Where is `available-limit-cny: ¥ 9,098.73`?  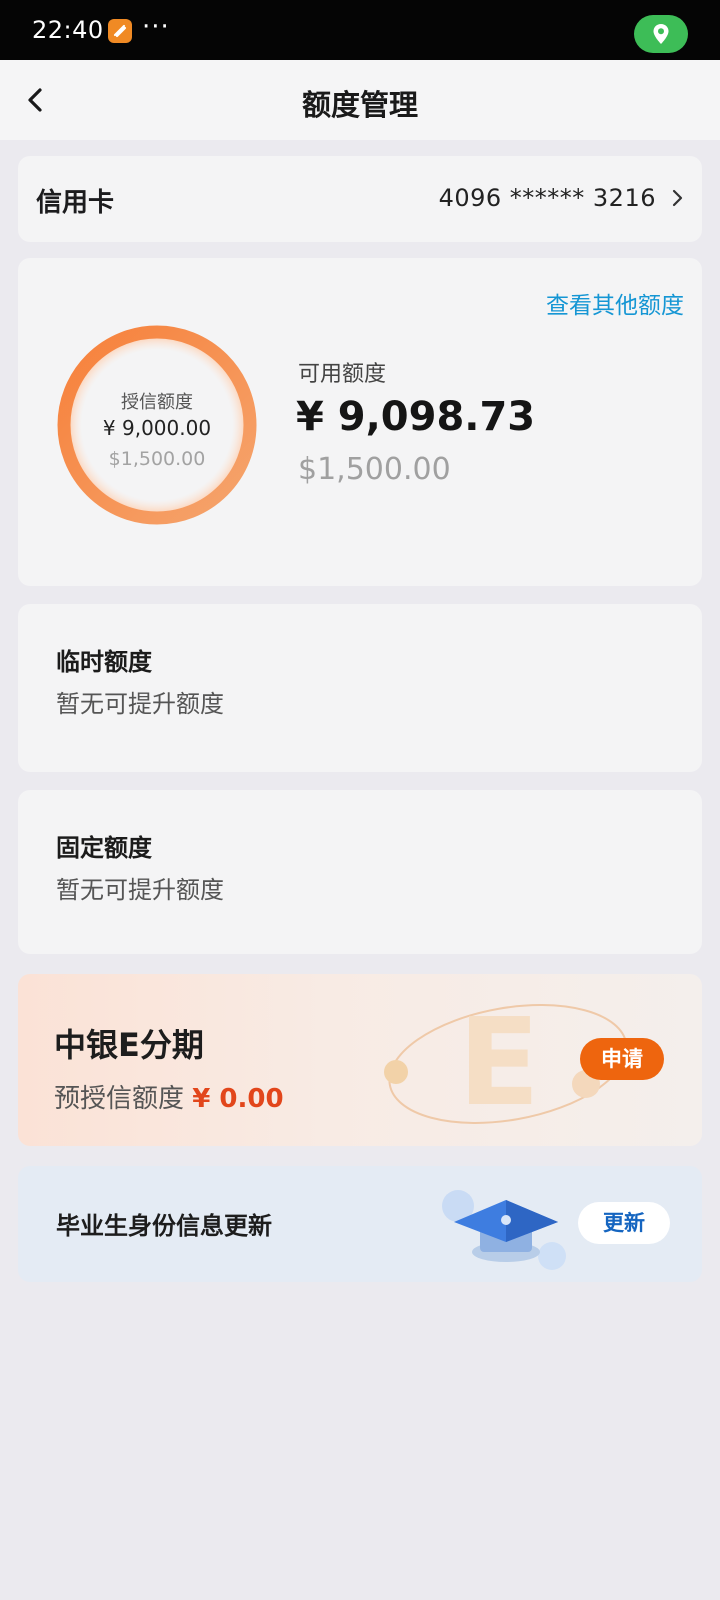 available-limit-cny: ¥ 9,098.73 is located at coordinates (416, 417).